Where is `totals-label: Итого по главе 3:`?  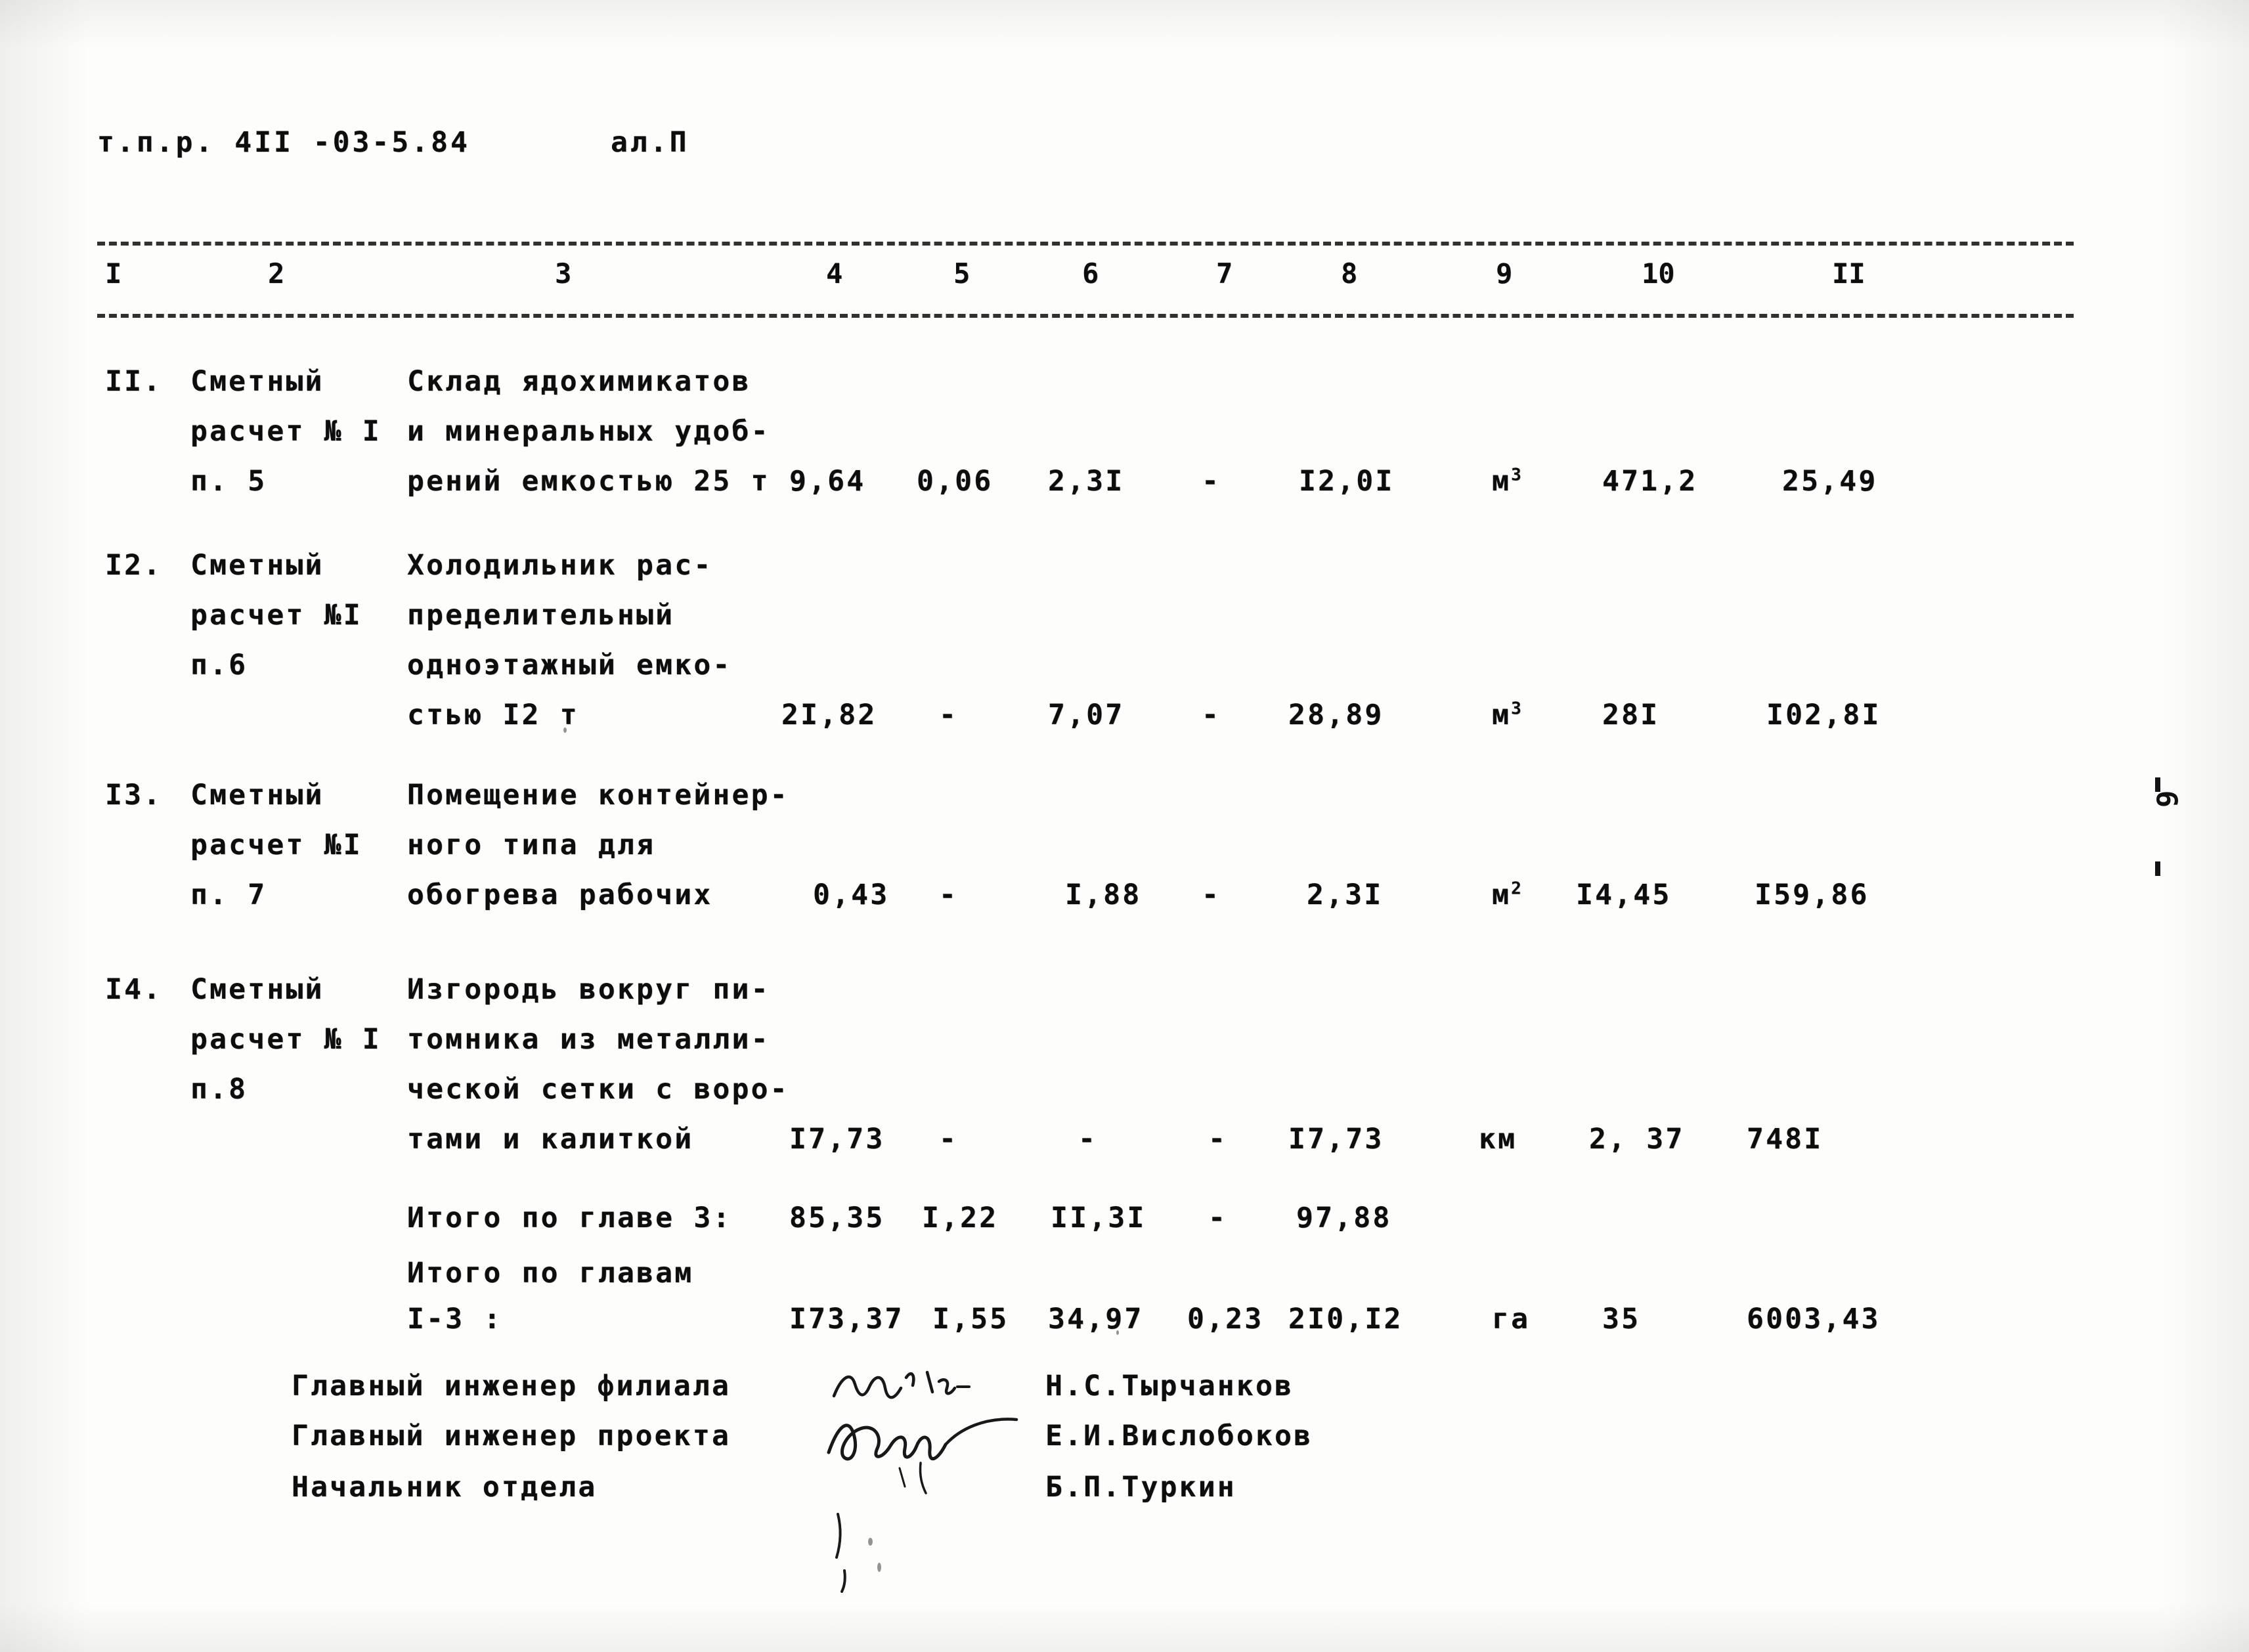 totals-label: Итого по главе 3: is located at coordinates (570, 1218).